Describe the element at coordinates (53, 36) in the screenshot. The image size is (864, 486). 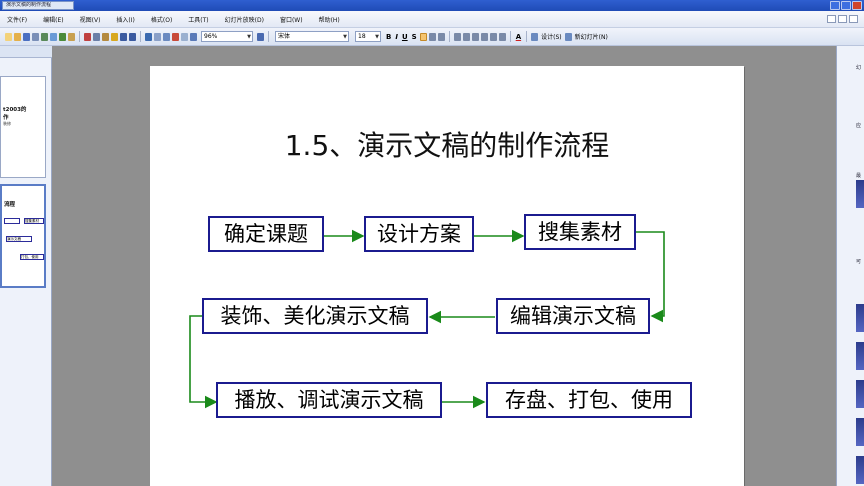
I see `print-preview-icon` at that location.